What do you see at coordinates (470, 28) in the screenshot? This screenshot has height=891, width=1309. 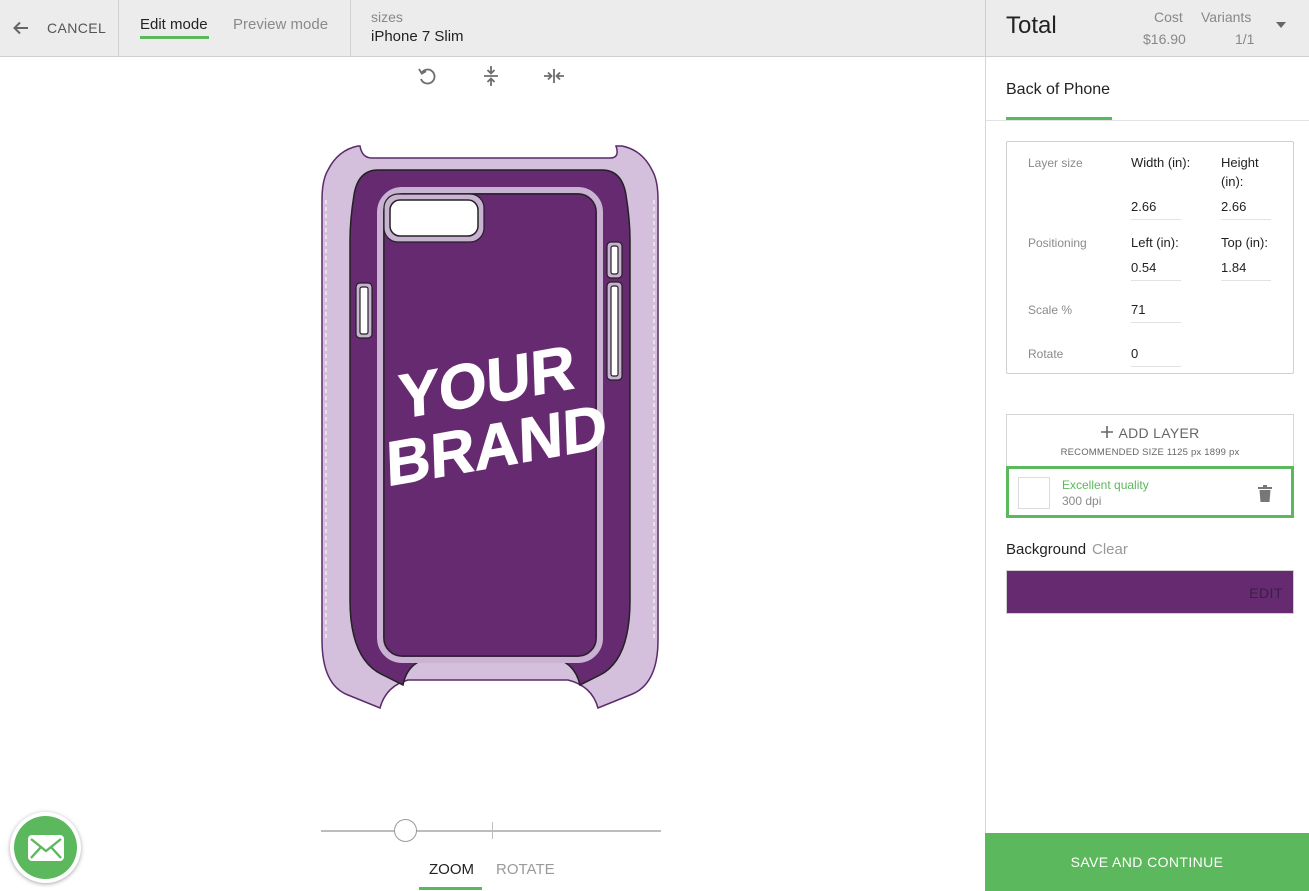 I see `sizes-selector: sizes iPhone 7 Slim` at bounding box center [470, 28].